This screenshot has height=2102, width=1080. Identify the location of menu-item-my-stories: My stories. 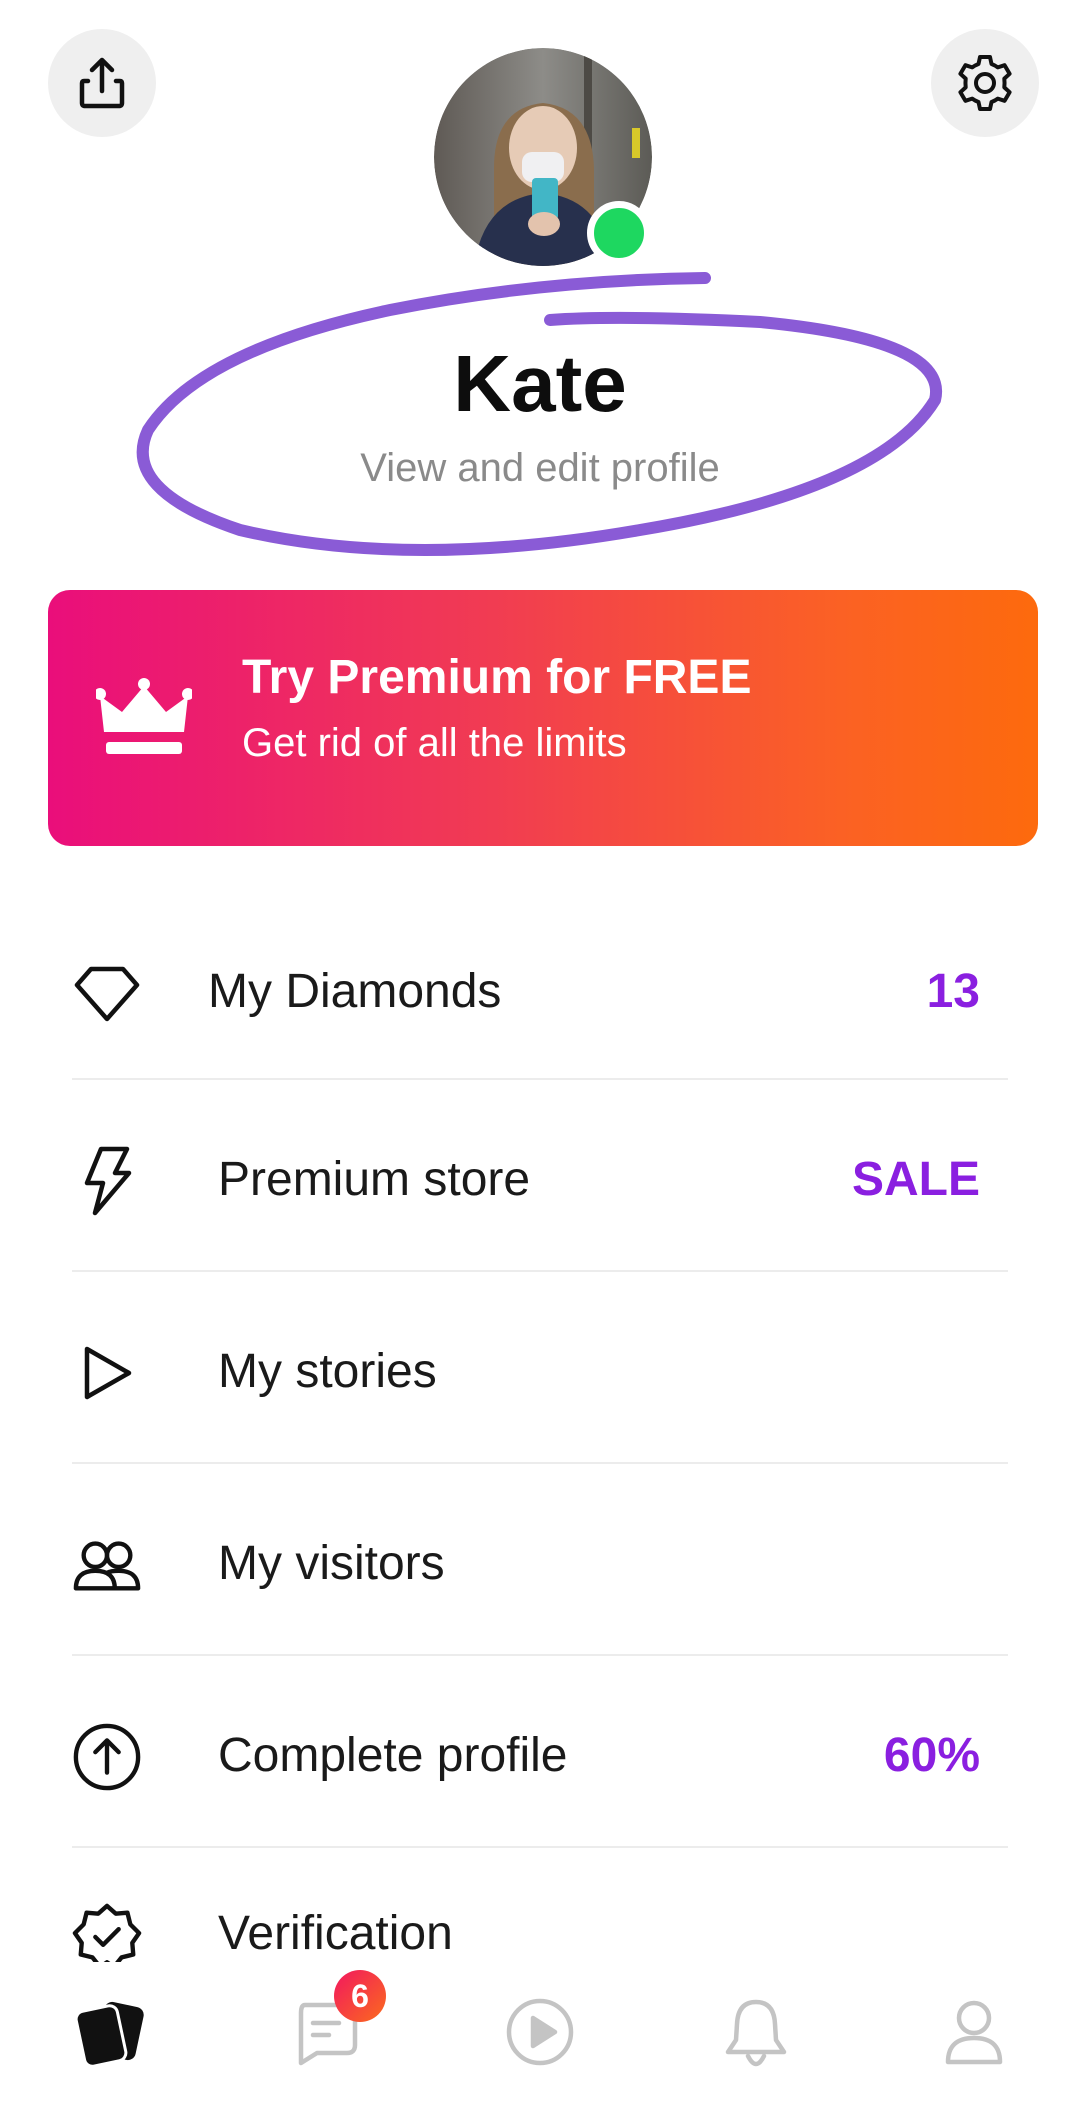
(540, 1372).